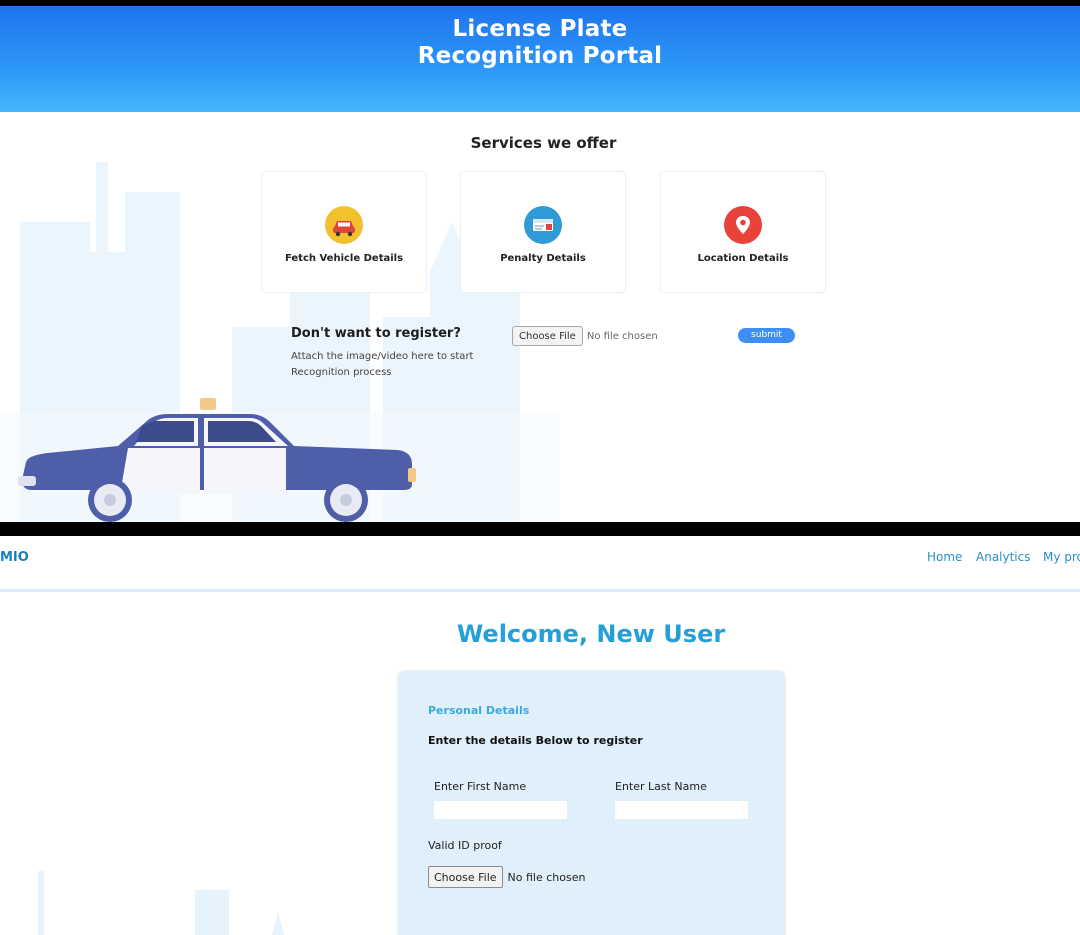 The height and width of the screenshot is (935, 1080). What do you see at coordinates (14, 557) in the screenshot?
I see `brand-logo: MIO` at bounding box center [14, 557].